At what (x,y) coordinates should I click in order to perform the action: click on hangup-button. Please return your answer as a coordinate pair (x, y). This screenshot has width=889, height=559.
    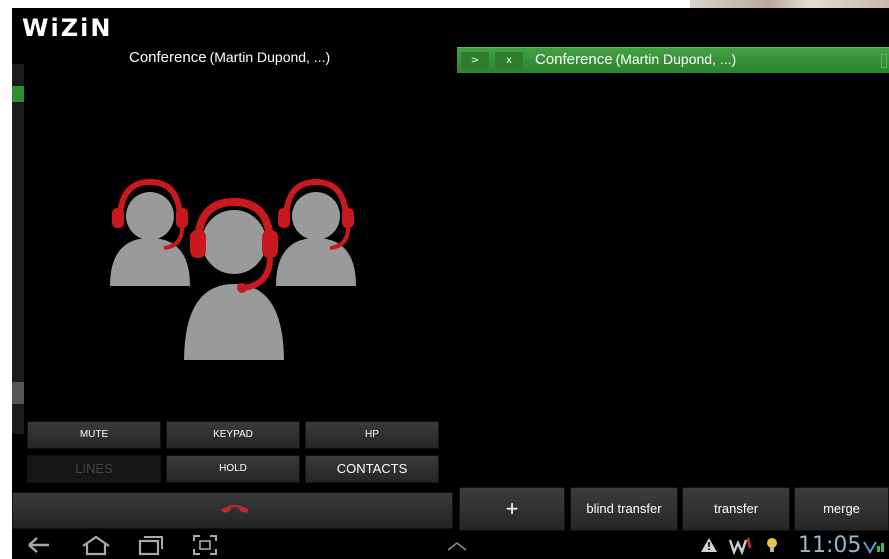
    Looking at the image, I should click on (232, 510).